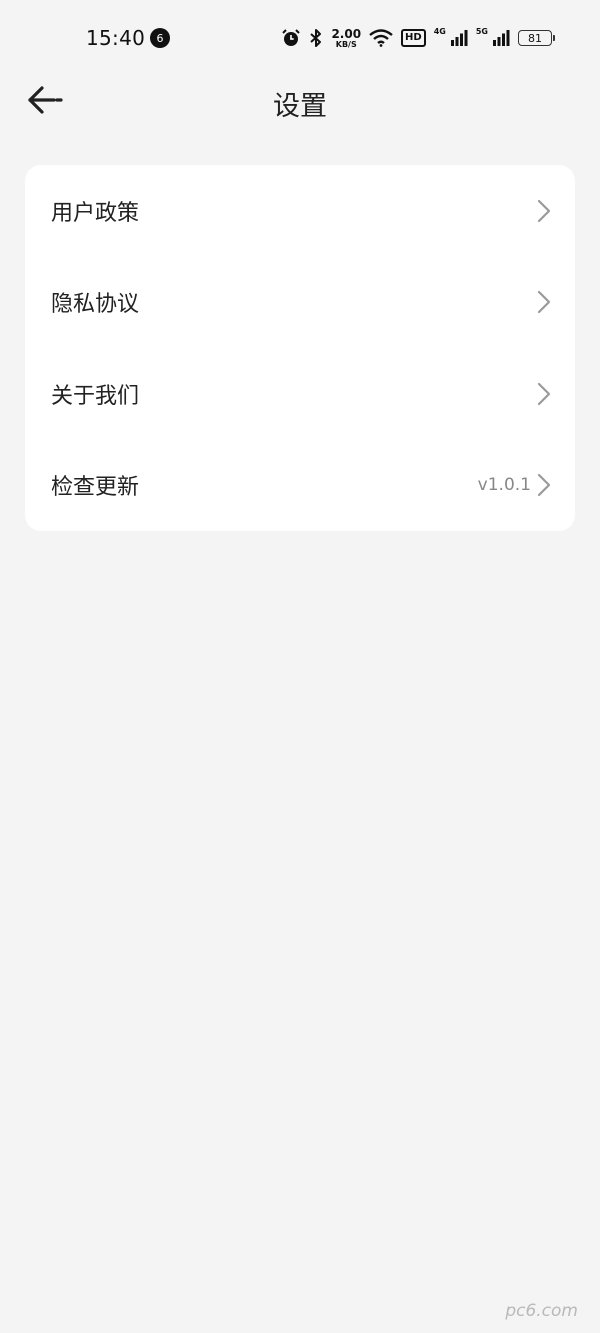 The width and height of the screenshot is (600, 1333). Describe the element at coordinates (300, 486) in the screenshot. I see `settings-item-check-update: 检查更新 v1.0.1` at that location.